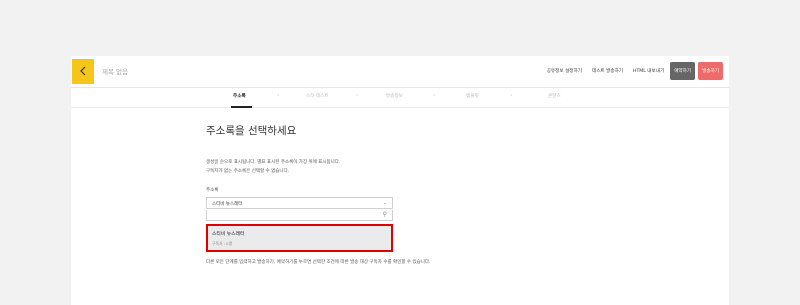 Image resolution: width=800 pixels, height=305 pixels. What do you see at coordinates (317, 96) in the screenshot?
I see `step-test: 스타 테스트` at bounding box center [317, 96].